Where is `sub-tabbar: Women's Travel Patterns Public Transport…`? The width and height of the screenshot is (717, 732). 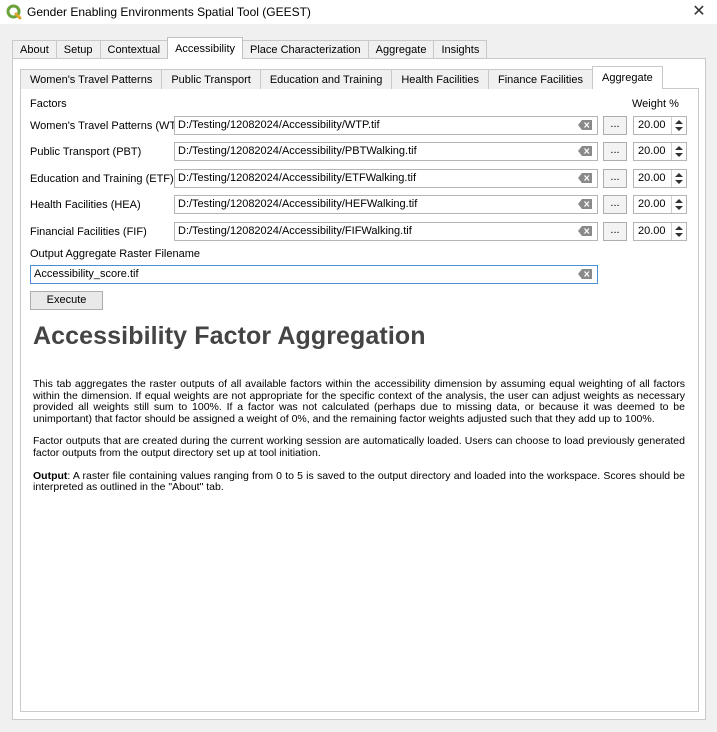 sub-tabbar: Women's Travel Patterns Public Transport… is located at coordinates (341, 77).